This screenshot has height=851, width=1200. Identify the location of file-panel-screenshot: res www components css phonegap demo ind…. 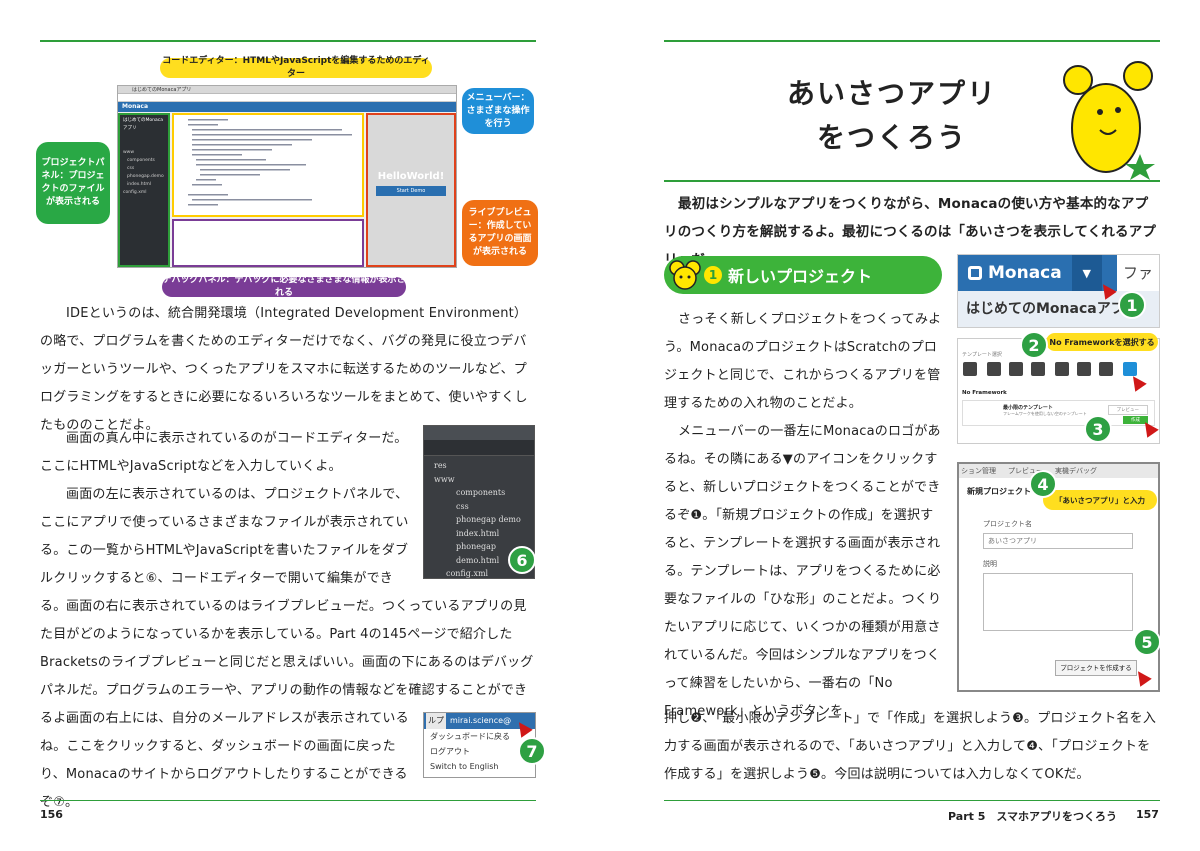
(479, 502).